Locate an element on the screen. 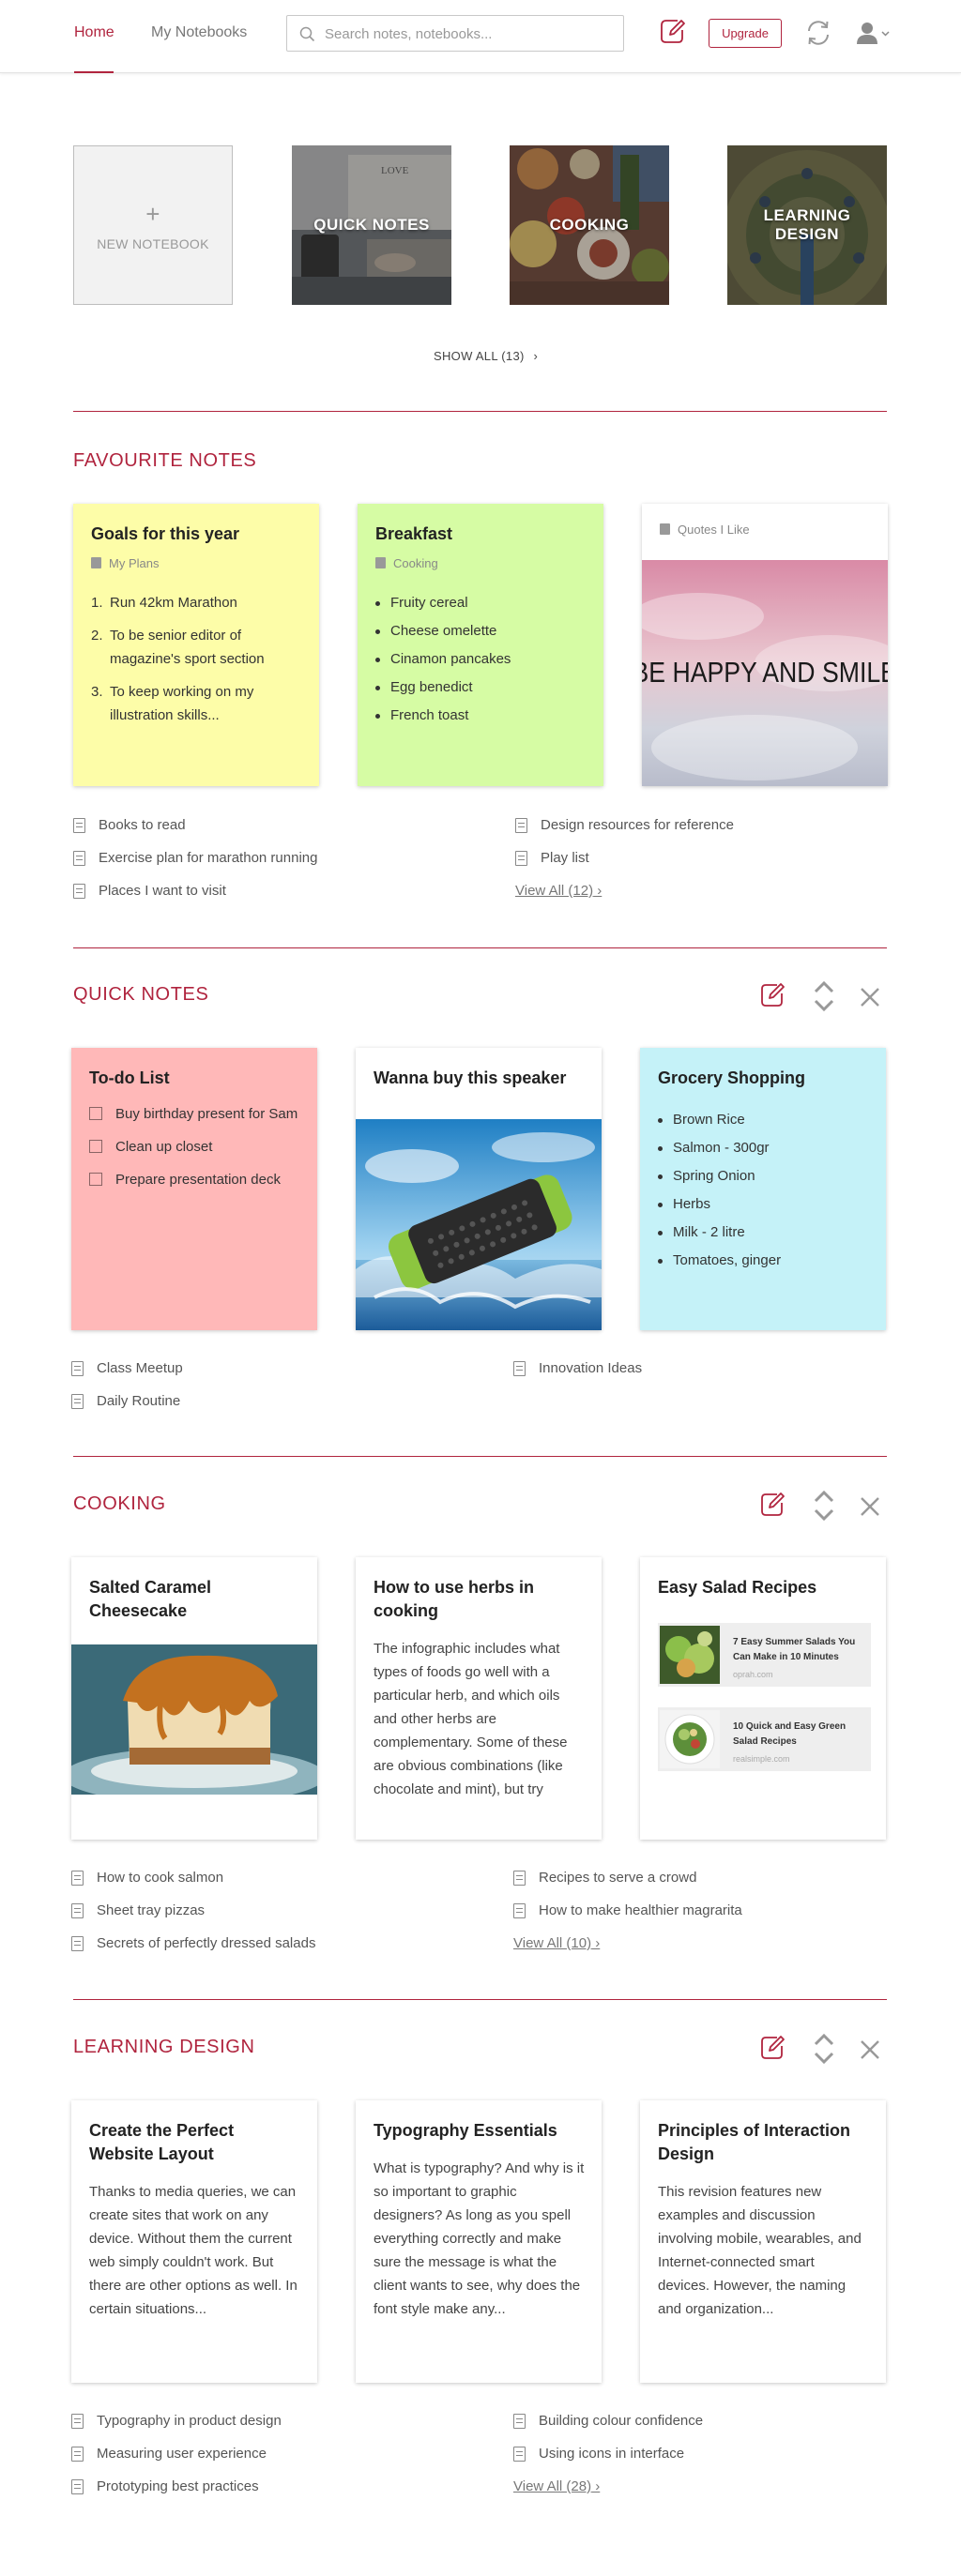 This screenshot has height=2576, width=961. list-item: Cinamon pancakes is located at coordinates (483, 659).